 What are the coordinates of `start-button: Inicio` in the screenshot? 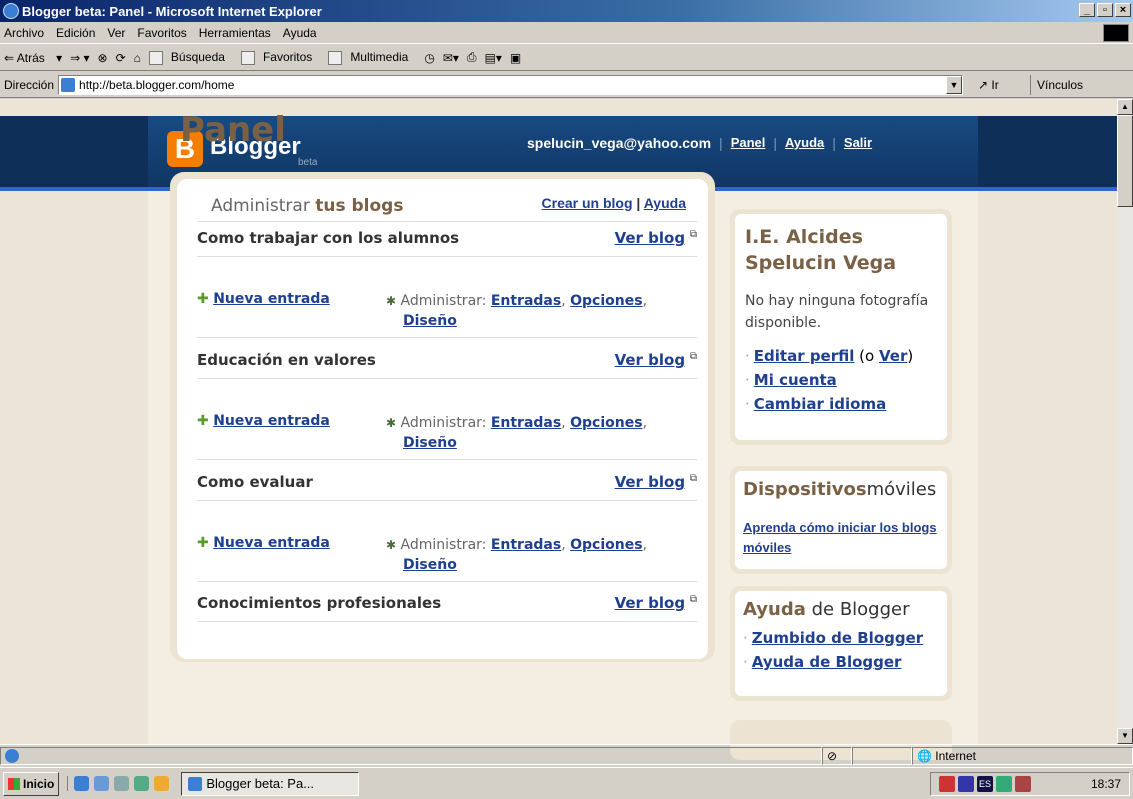 It's located at (31, 783).